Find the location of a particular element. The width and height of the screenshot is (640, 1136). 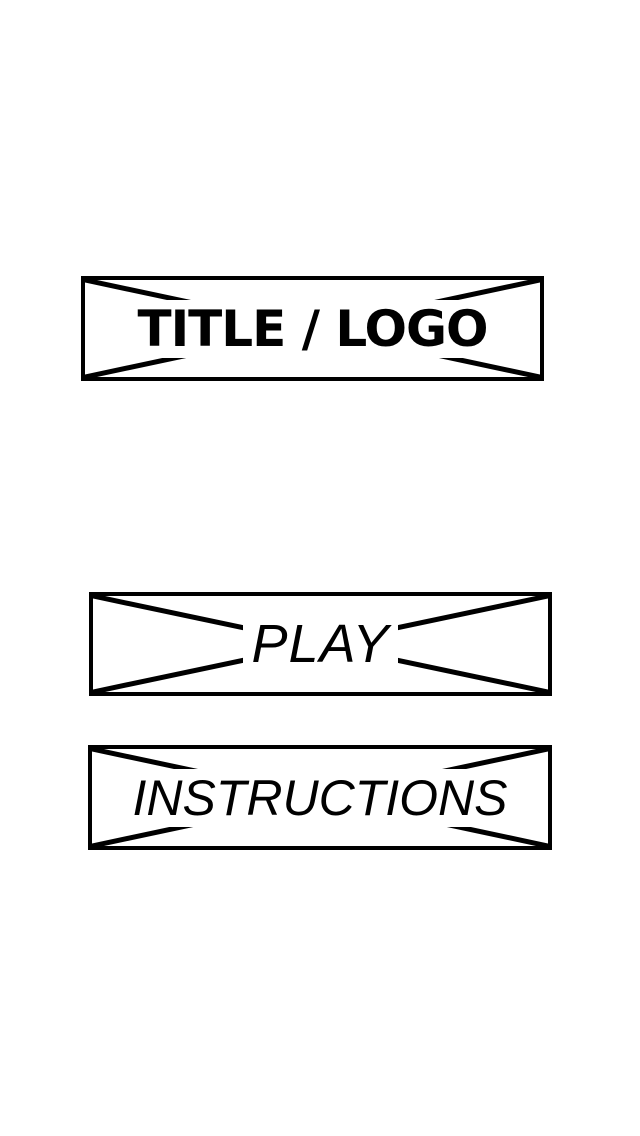

instructions-button-label: INSTRUCTIONS is located at coordinates (320, 797).